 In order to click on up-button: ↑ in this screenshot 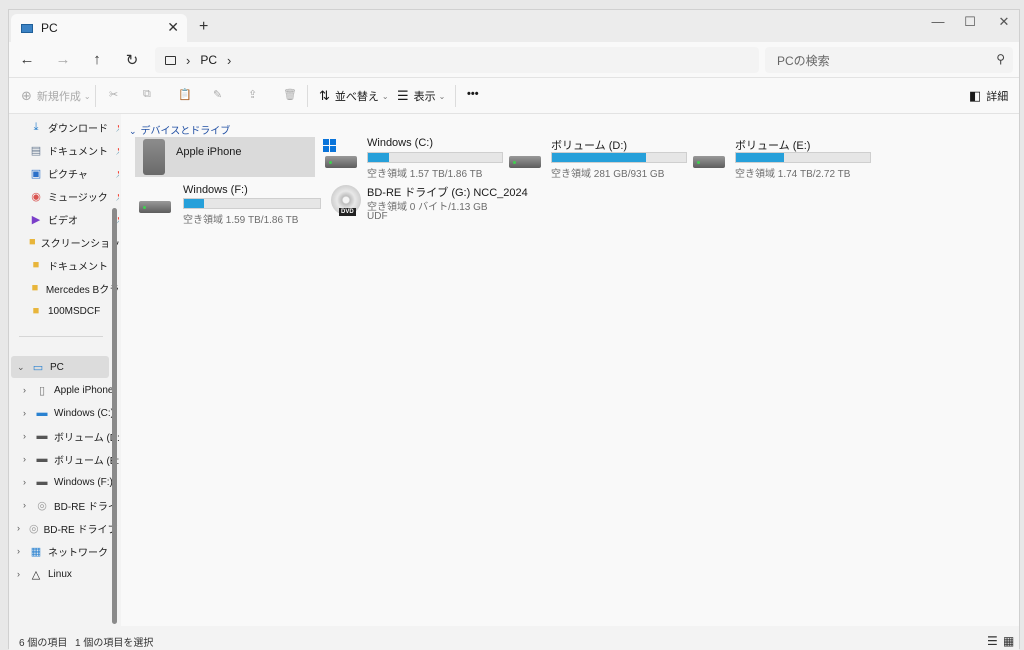, I will do `click(97, 59)`.